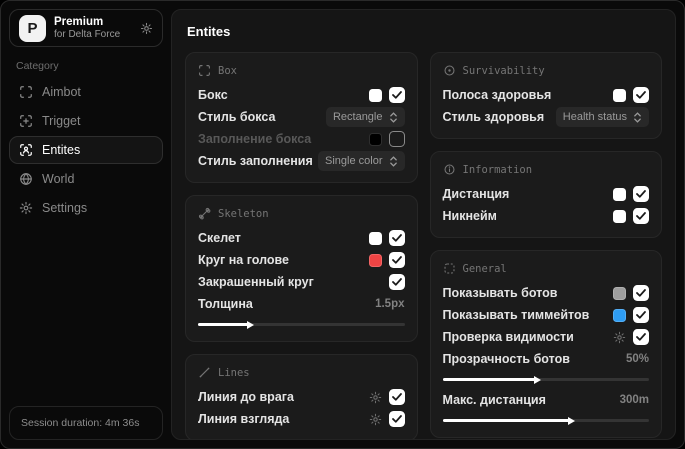  What do you see at coordinates (26, 121) in the screenshot?
I see `trigger-icon` at bounding box center [26, 121].